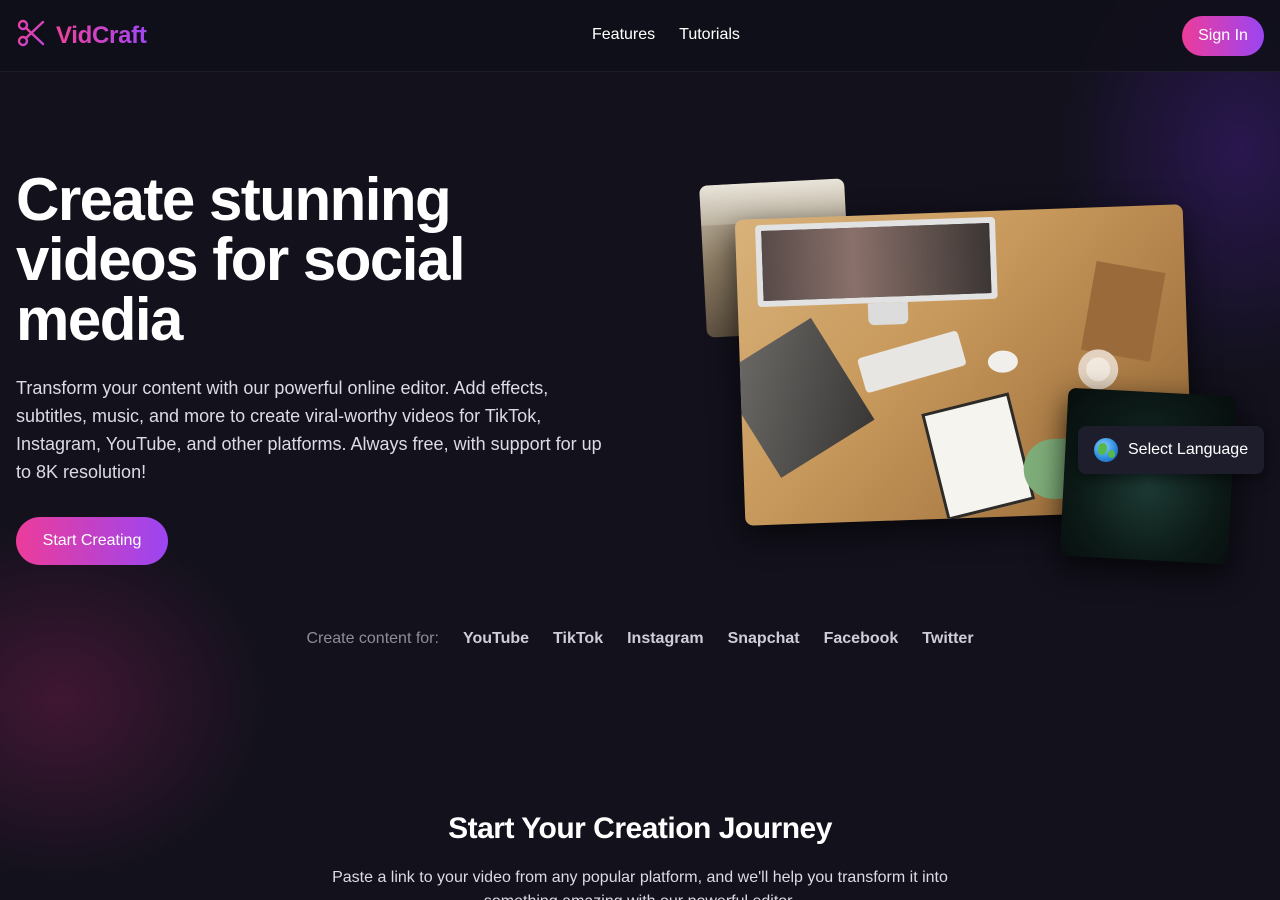 Image resolution: width=1280 pixels, height=900 pixels. What do you see at coordinates (640, 828) in the screenshot?
I see `journey-title: Start Your Creation Journey` at bounding box center [640, 828].